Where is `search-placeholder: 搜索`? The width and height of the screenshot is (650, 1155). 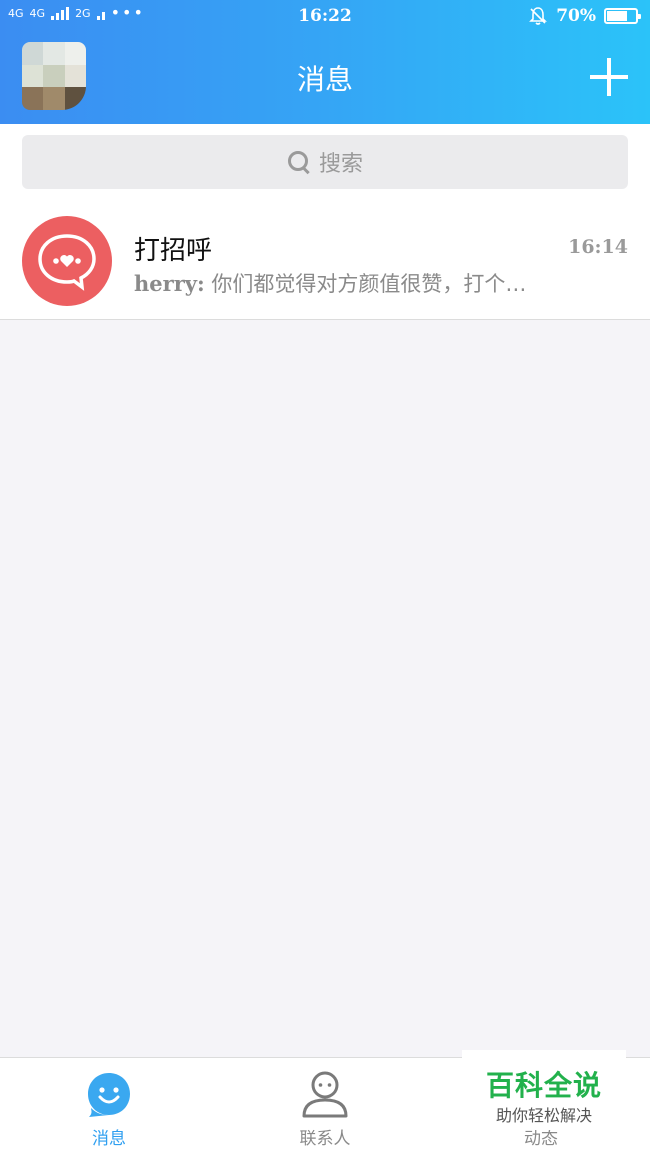 search-placeholder: 搜索 is located at coordinates (340, 164).